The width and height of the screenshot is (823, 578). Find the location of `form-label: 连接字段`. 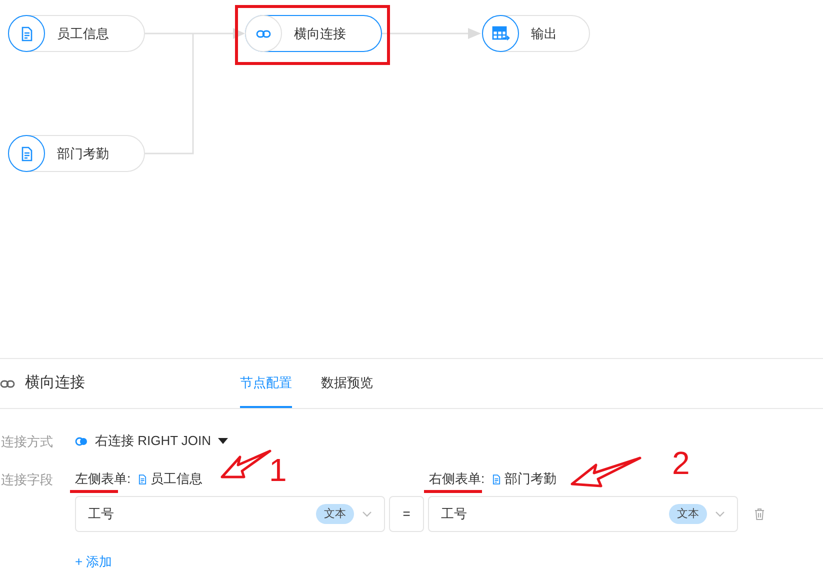

form-label: 连接字段 is located at coordinates (27, 479).